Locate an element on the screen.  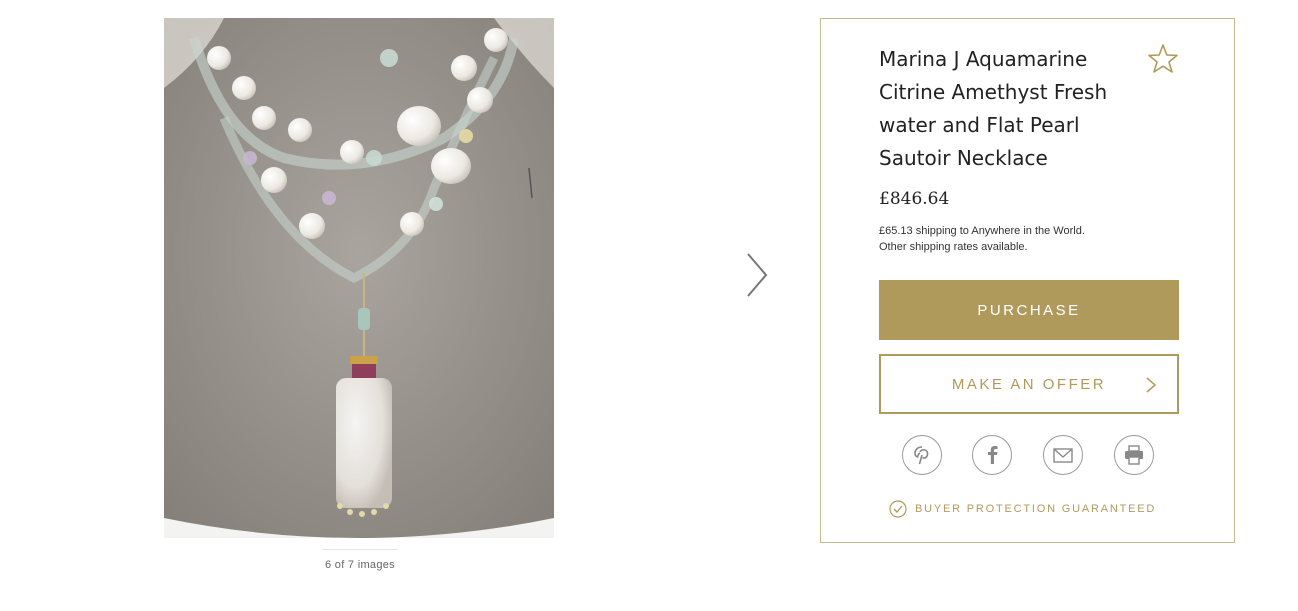
print-button is located at coordinates (1134, 455).